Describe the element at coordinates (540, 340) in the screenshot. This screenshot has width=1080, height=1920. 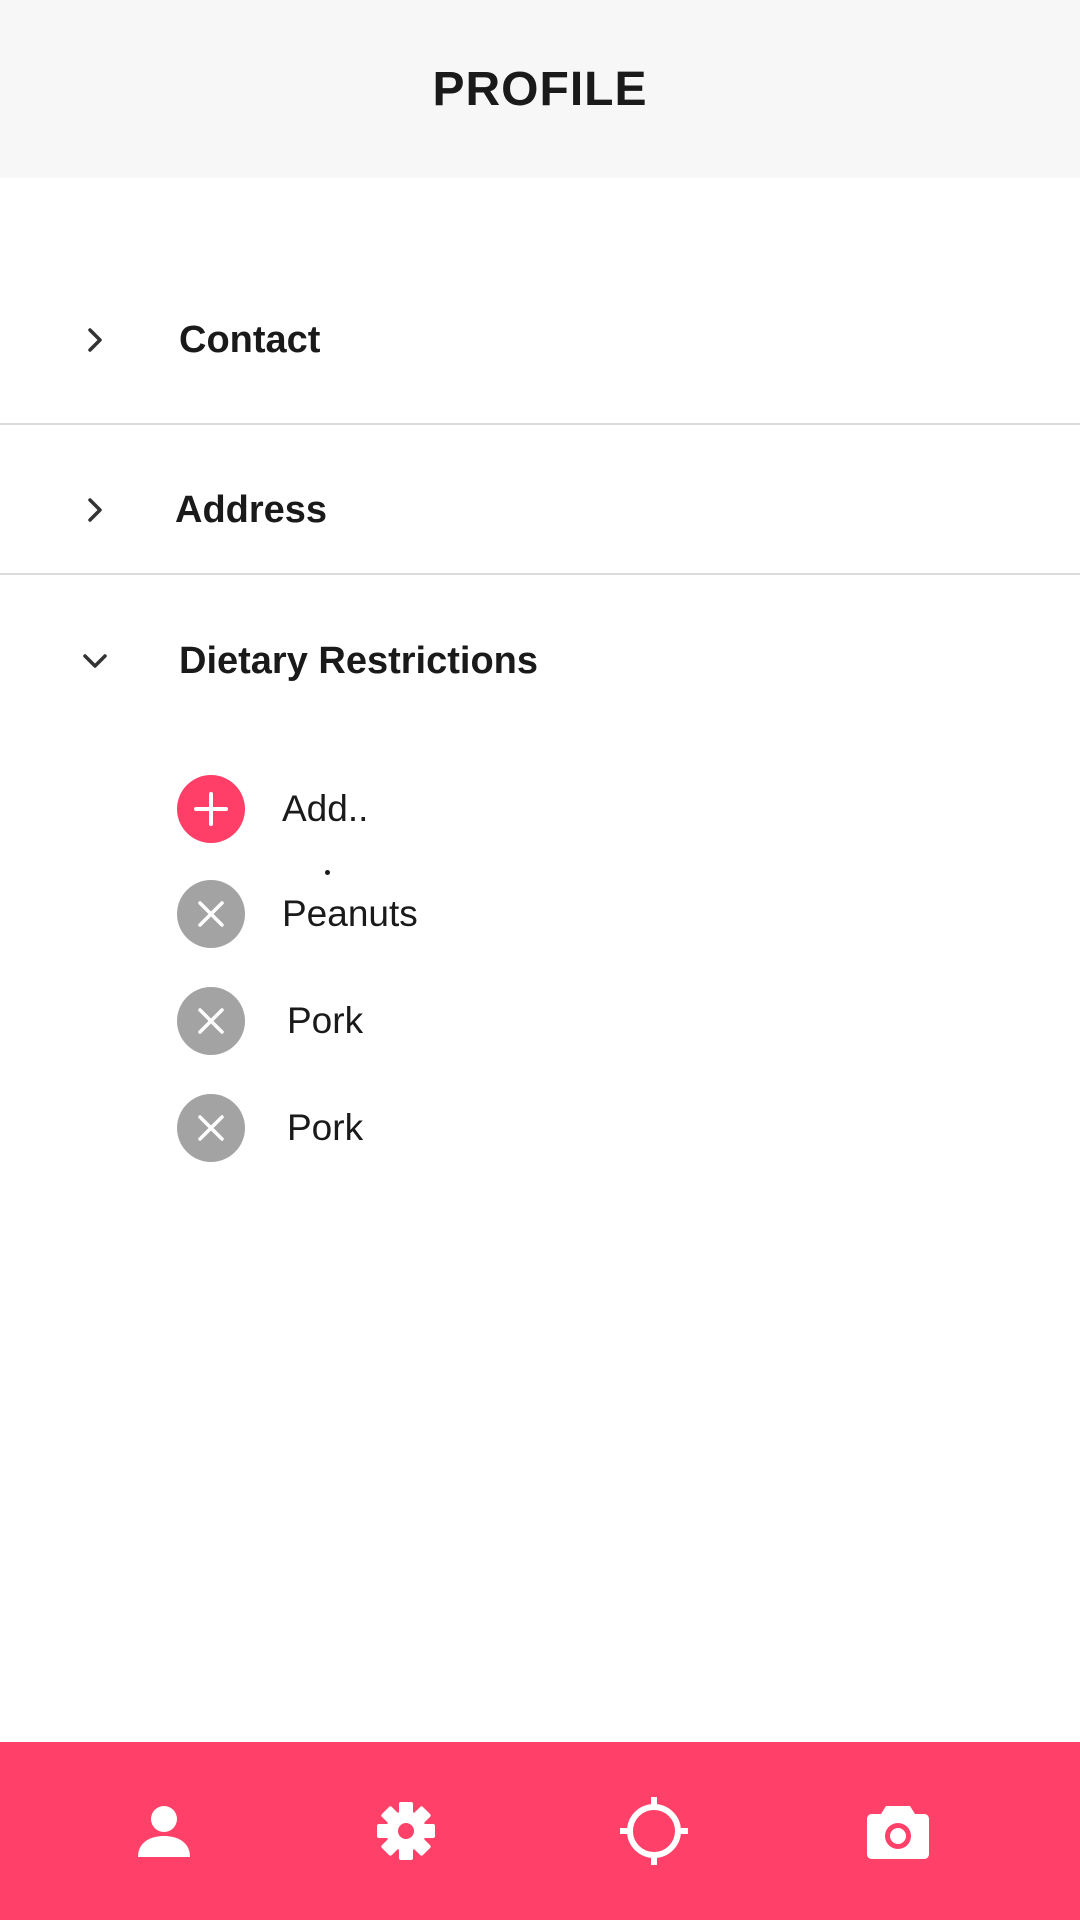
I see `section-contact: Contact` at that location.